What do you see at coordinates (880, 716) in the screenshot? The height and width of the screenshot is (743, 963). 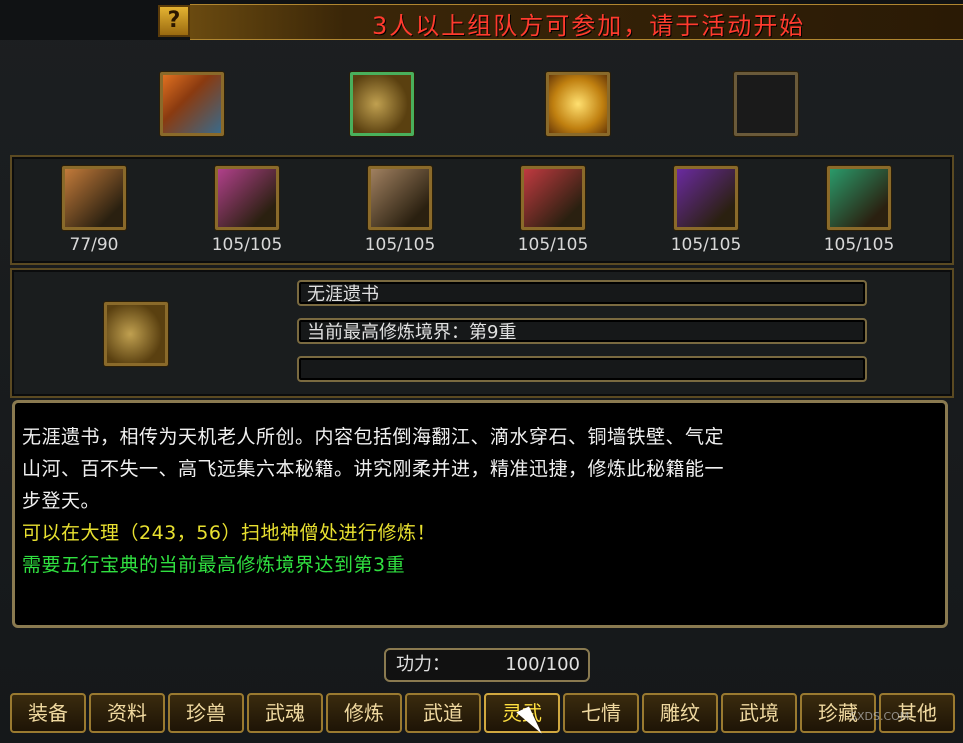 I see `watermark: SXDS.COM` at bounding box center [880, 716].